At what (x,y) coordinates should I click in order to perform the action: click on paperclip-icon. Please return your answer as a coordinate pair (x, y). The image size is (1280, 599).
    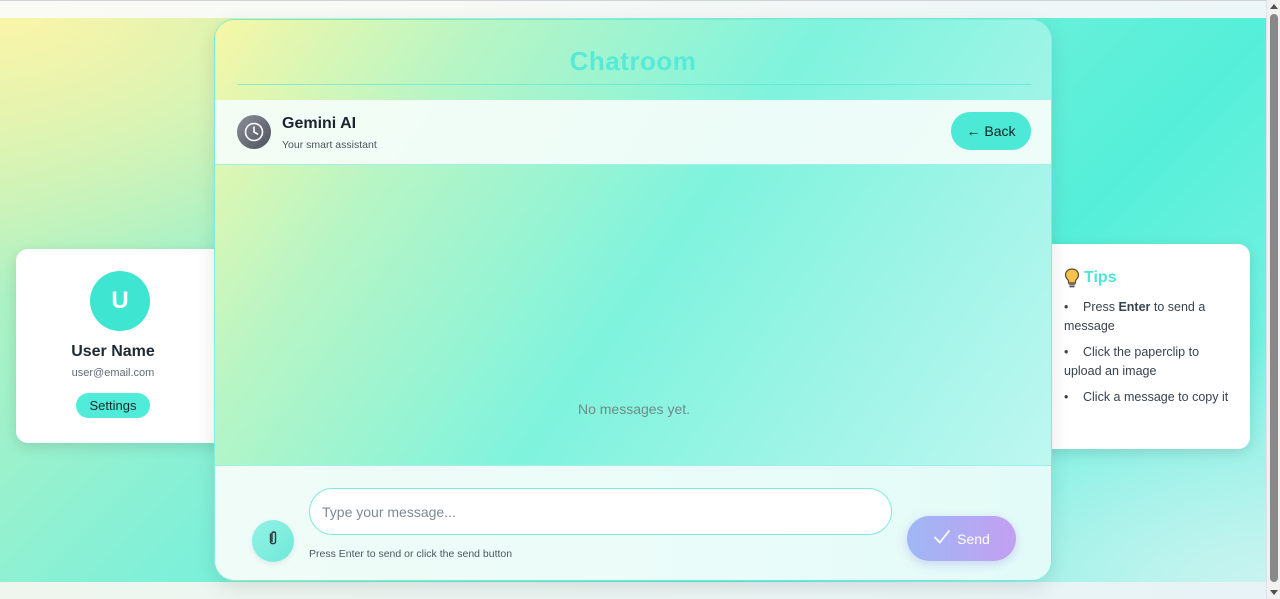
    Looking at the image, I should click on (273, 541).